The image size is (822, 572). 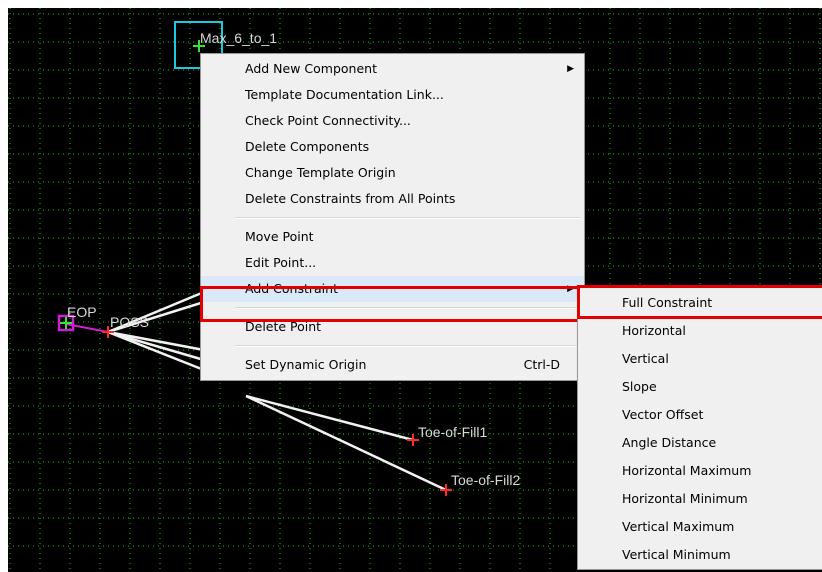 I want to click on submenu-item-label: Vertical, so click(x=645, y=358).